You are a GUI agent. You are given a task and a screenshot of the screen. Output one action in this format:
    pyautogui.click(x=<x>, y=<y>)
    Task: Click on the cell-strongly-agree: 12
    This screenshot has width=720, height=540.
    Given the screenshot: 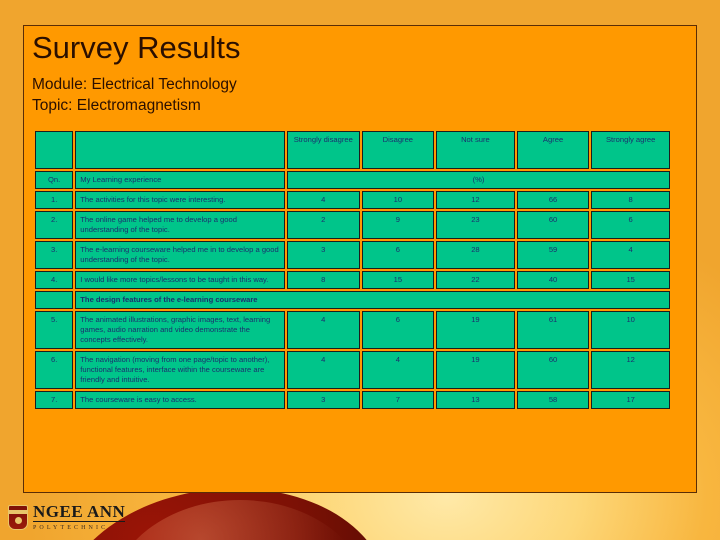 What is the action you would take?
    pyautogui.click(x=630, y=370)
    